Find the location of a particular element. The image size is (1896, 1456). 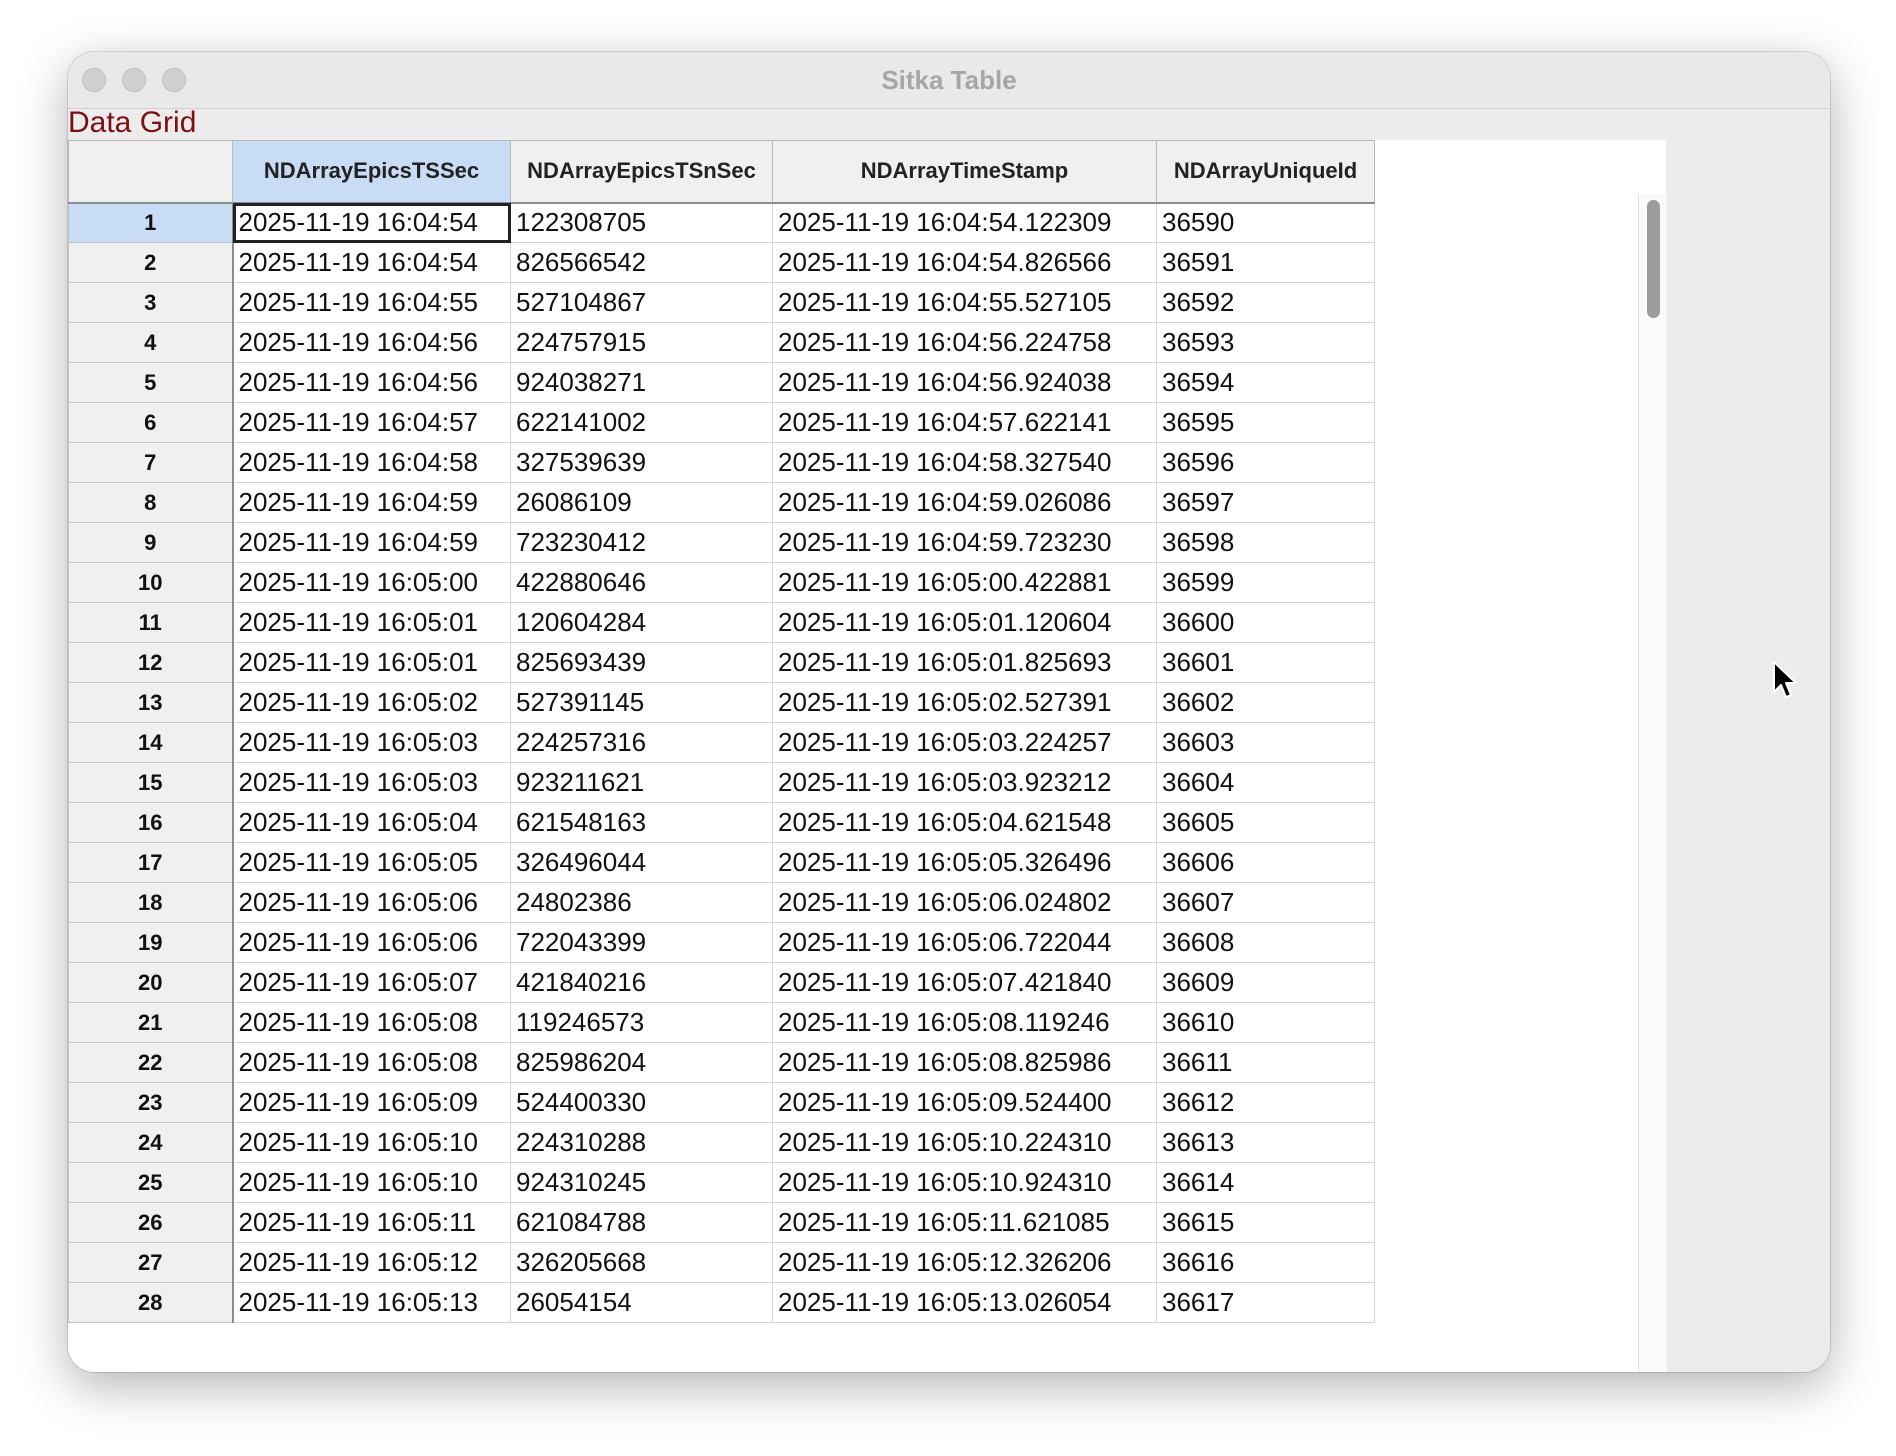

row-header: 12 is located at coordinates (151, 662).